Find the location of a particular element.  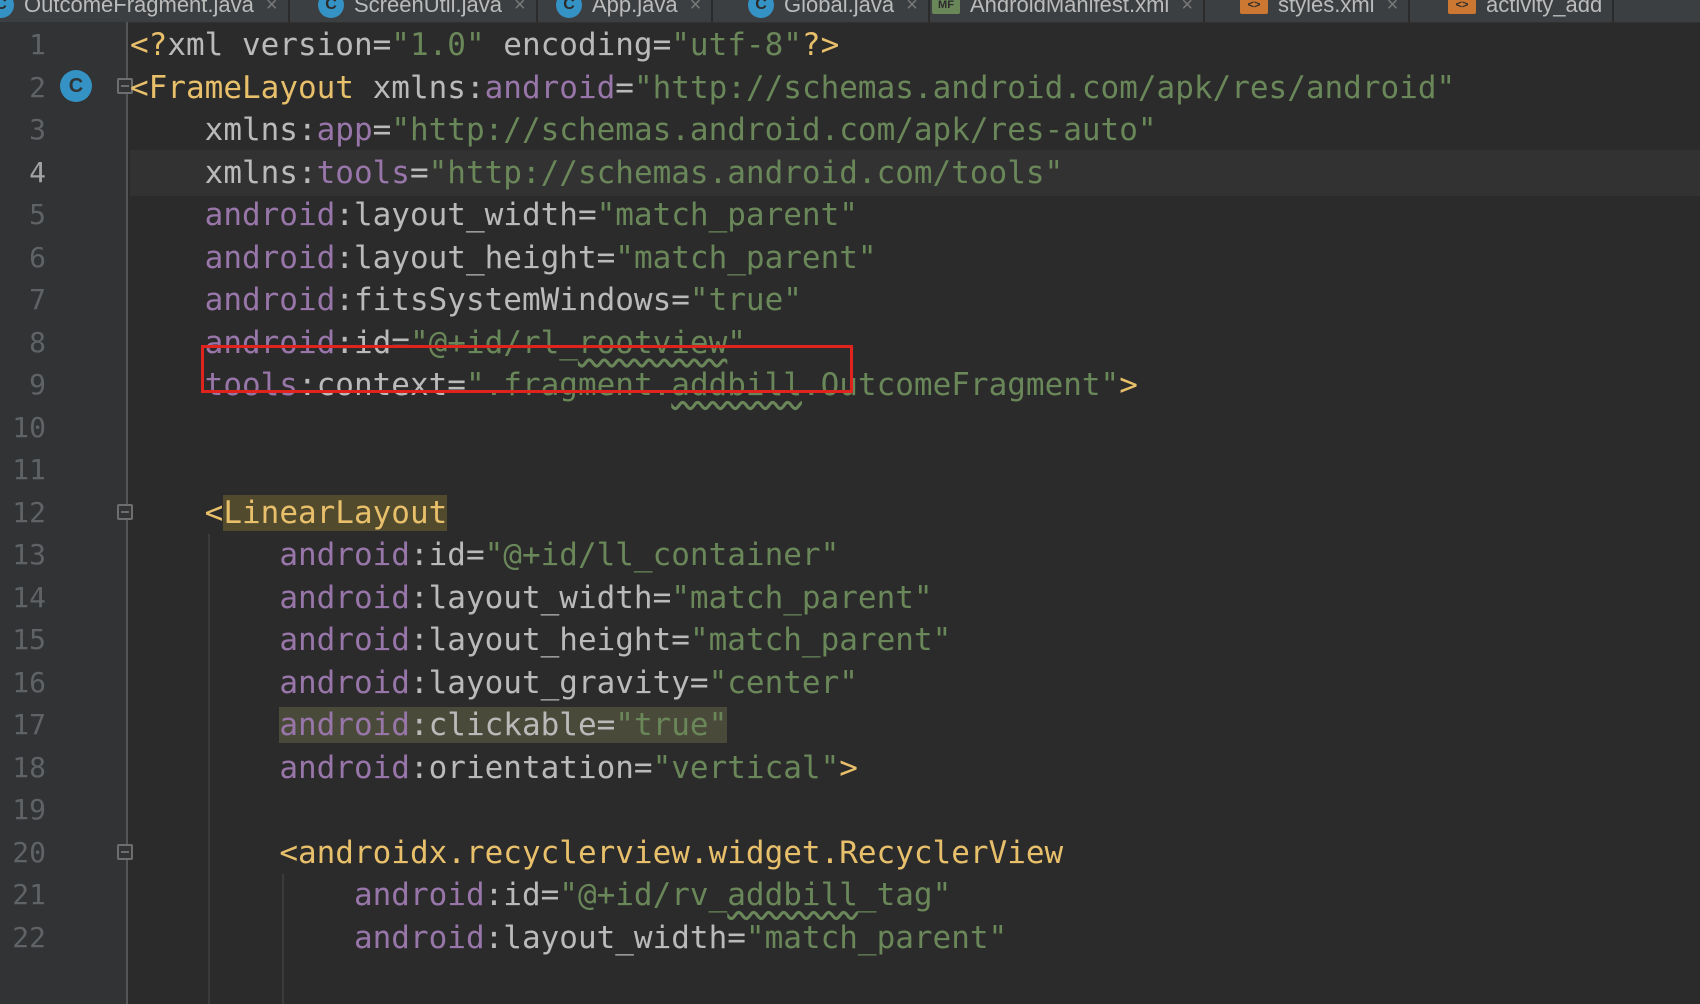

code-token: "http://schemas.android.com/tools" is located at coordinates (746, 172).